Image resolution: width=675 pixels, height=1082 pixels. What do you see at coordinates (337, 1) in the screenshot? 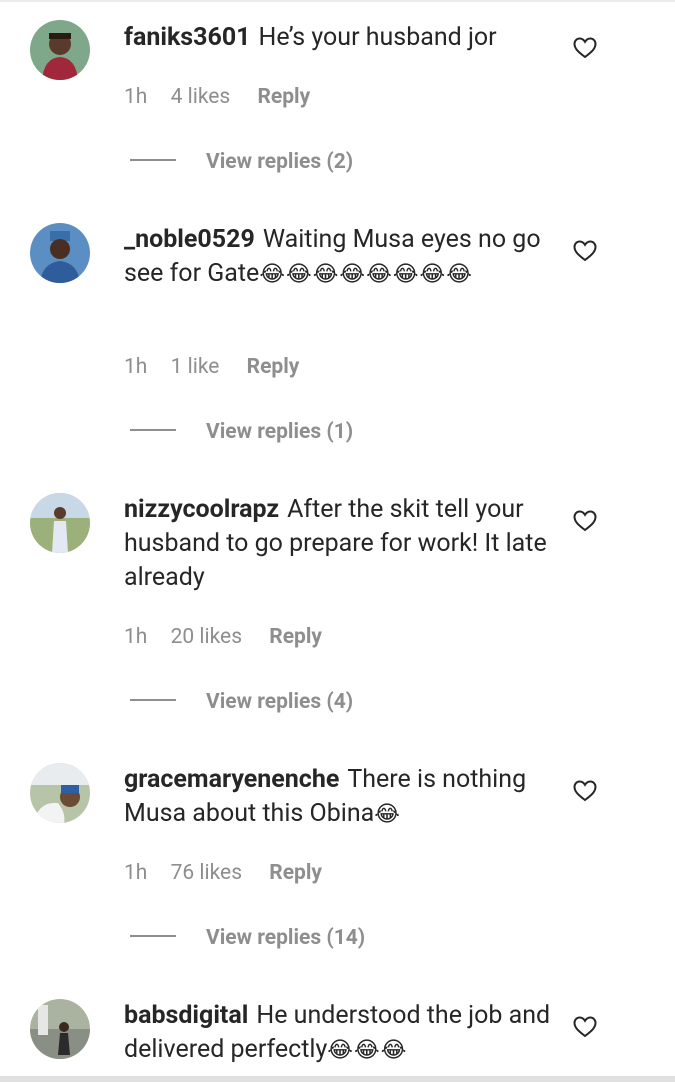
I see `top-divider` at bounding box center [337, 1].